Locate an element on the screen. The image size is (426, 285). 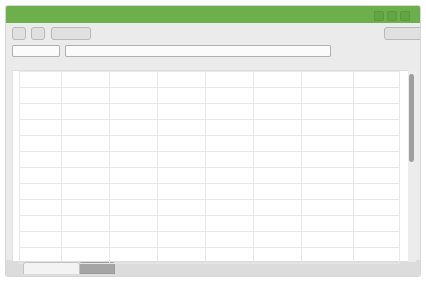
vertical-scrollbar is located at coordinates (412, 166).